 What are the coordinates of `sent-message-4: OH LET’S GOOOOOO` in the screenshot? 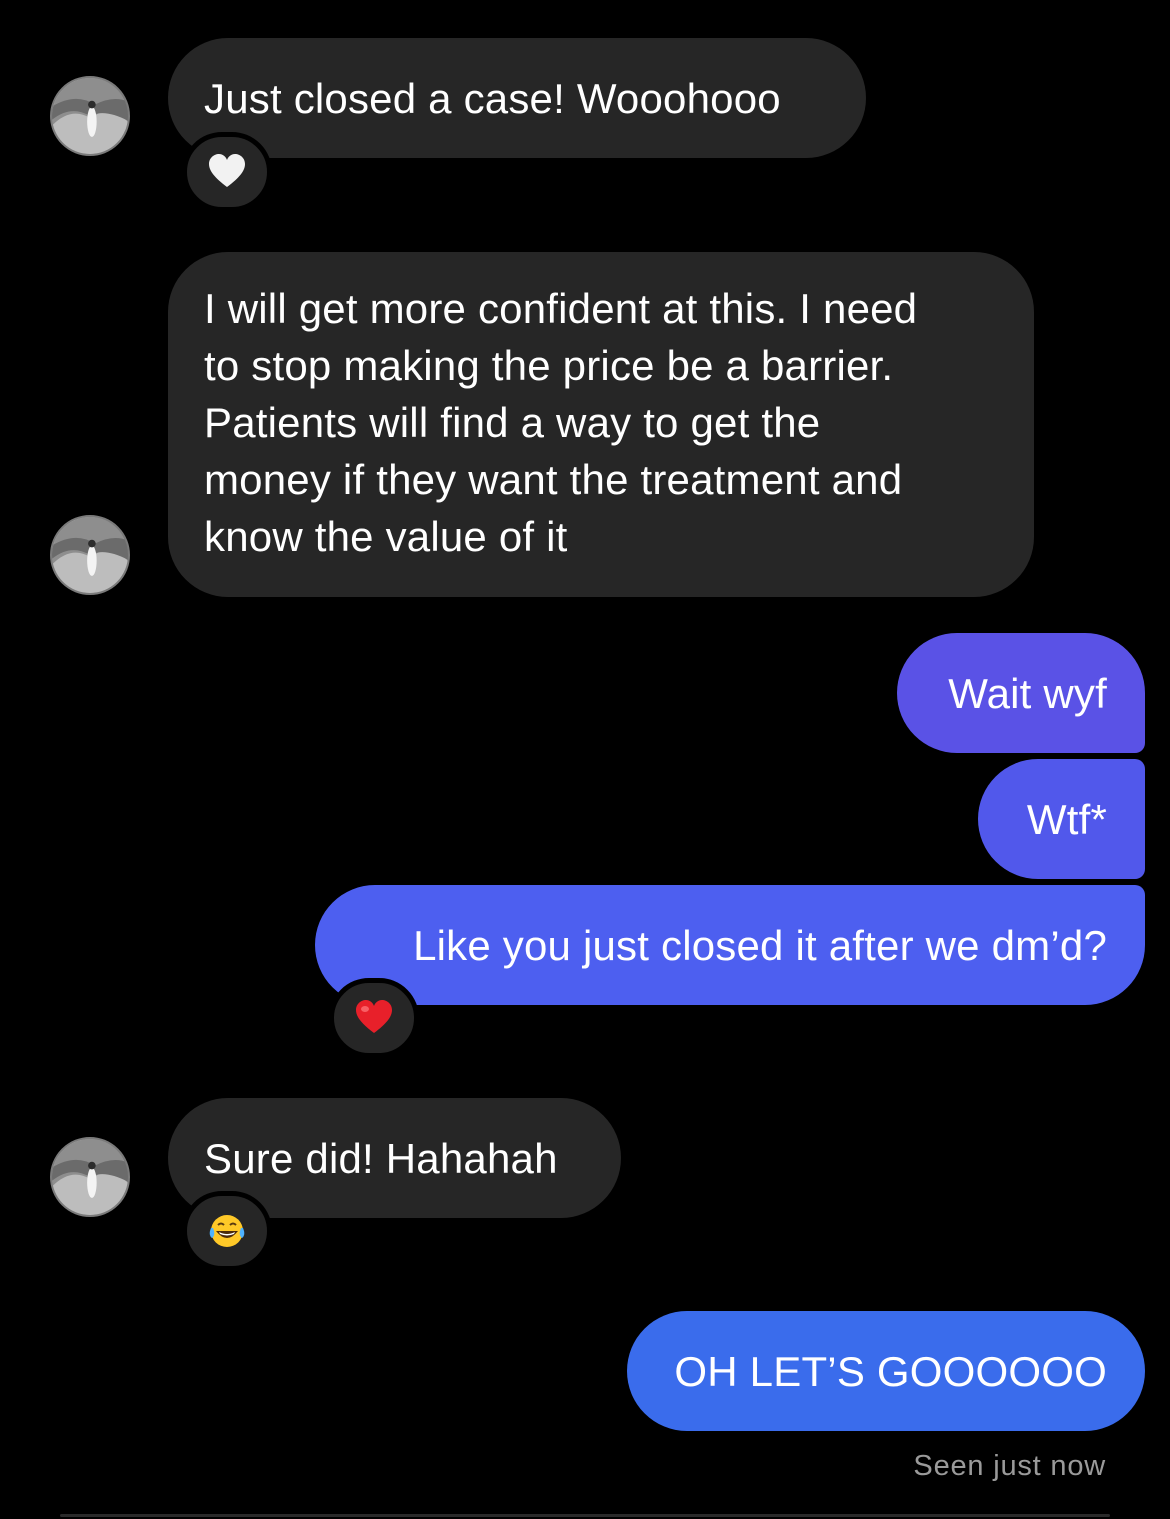 It's located at (886, 1371).